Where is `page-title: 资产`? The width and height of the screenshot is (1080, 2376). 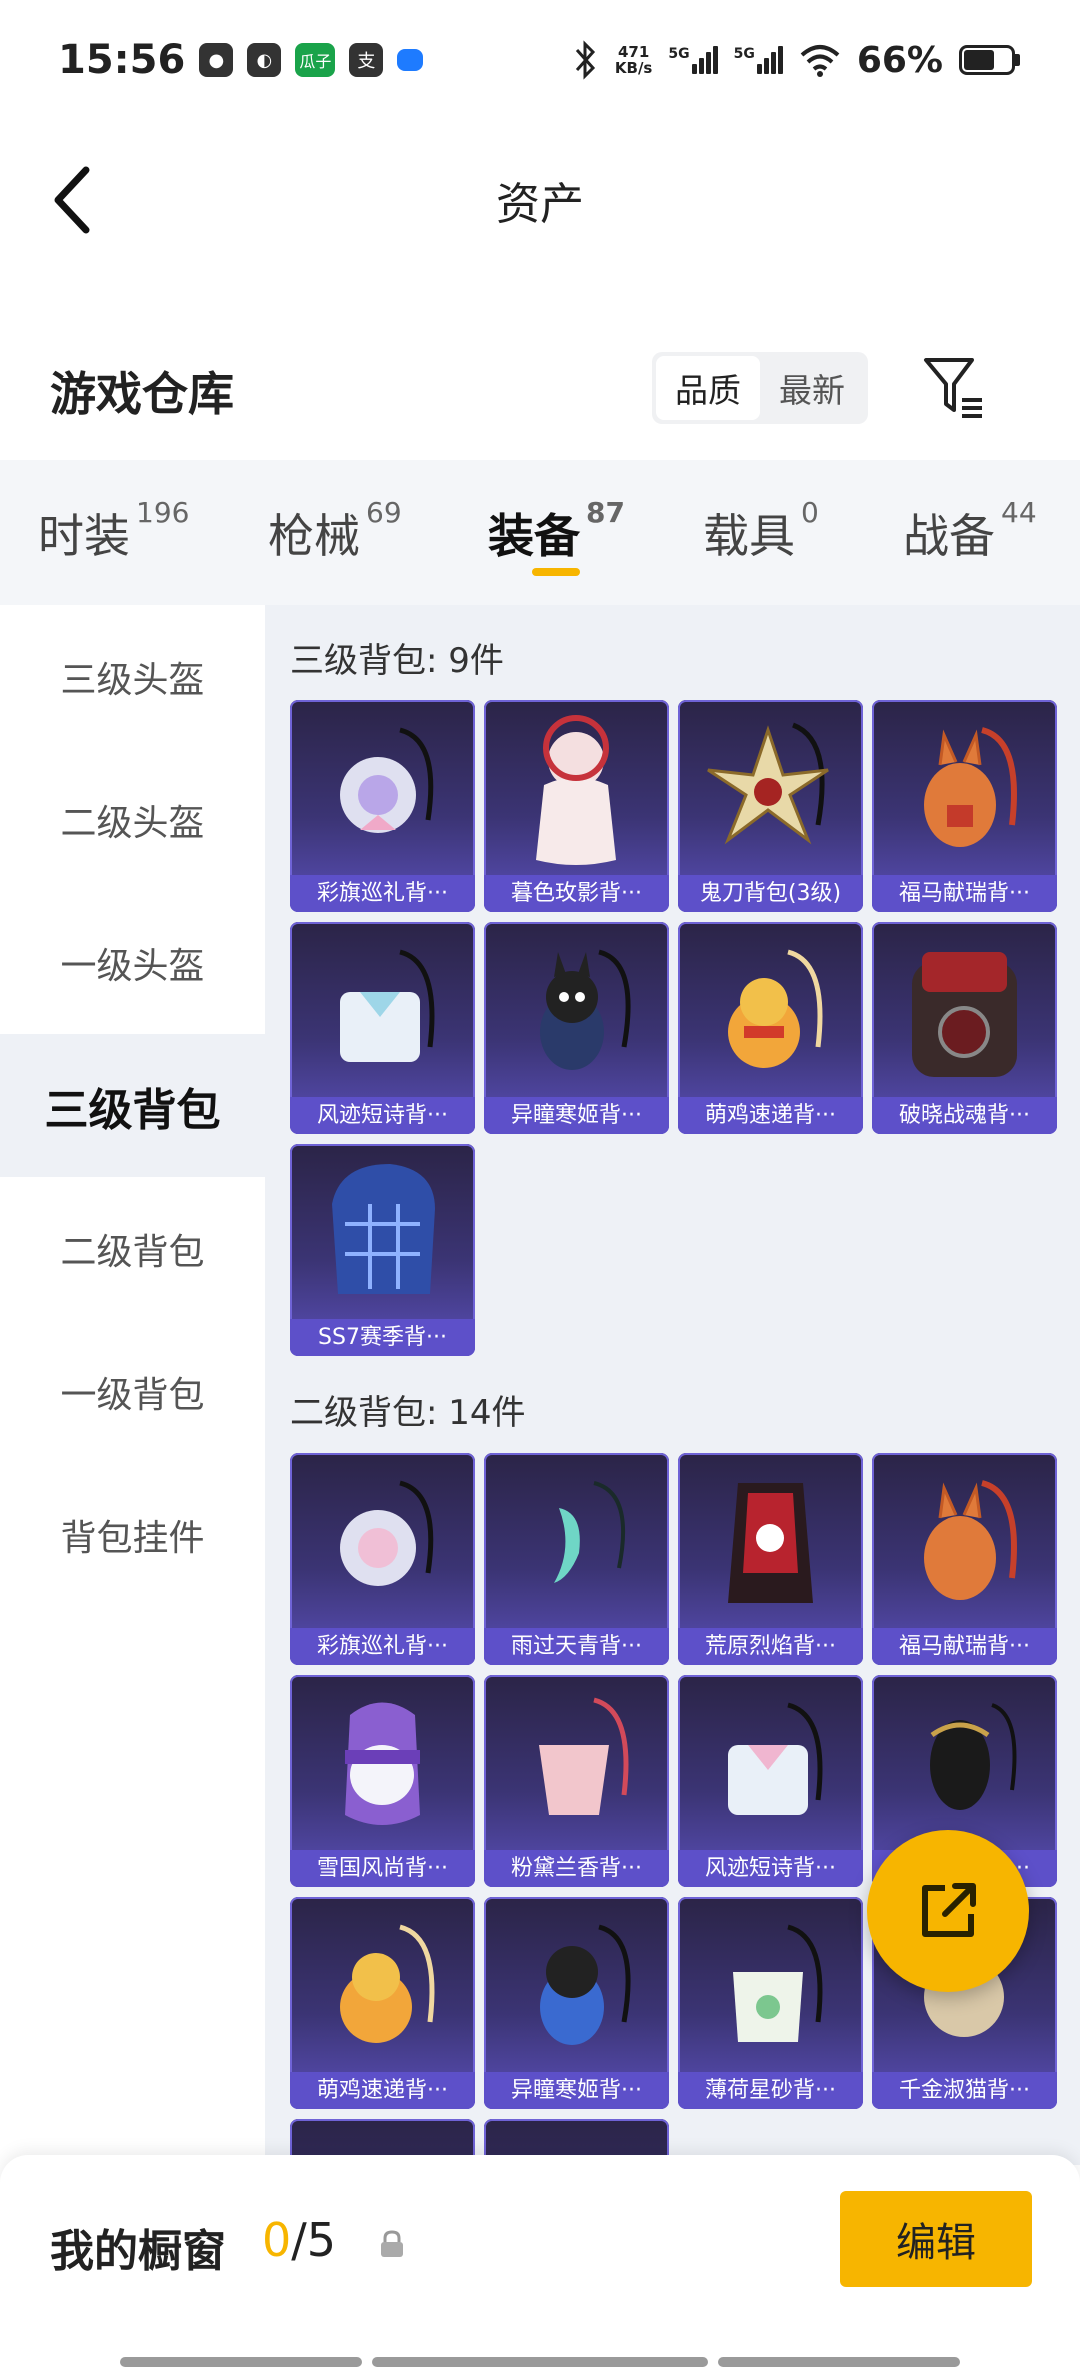 page-title: 资产 is located at coordinates (540, 204).